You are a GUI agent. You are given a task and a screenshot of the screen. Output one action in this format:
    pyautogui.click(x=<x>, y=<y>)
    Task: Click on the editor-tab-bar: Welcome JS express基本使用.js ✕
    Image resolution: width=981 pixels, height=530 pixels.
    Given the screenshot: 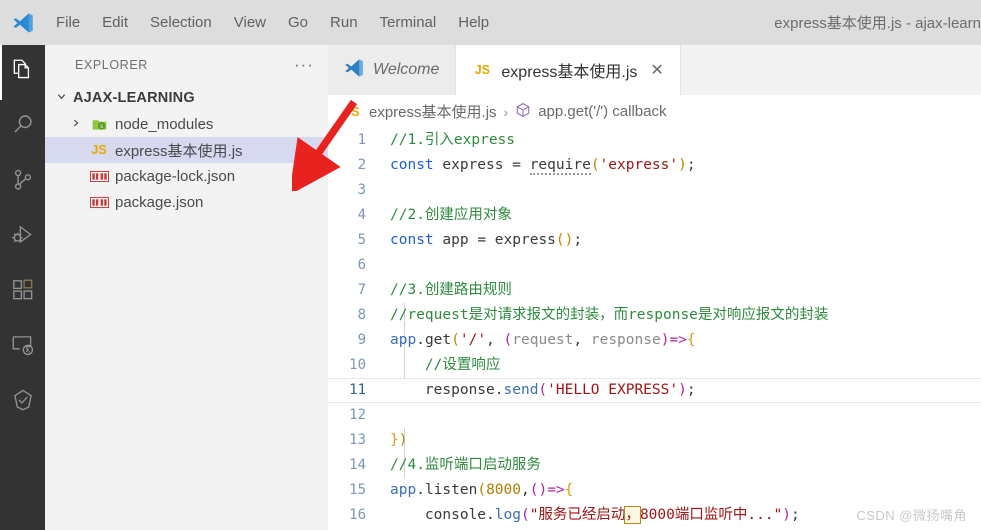 What is the action you would take?
    pyautogui.click(x=654, y=70)
    